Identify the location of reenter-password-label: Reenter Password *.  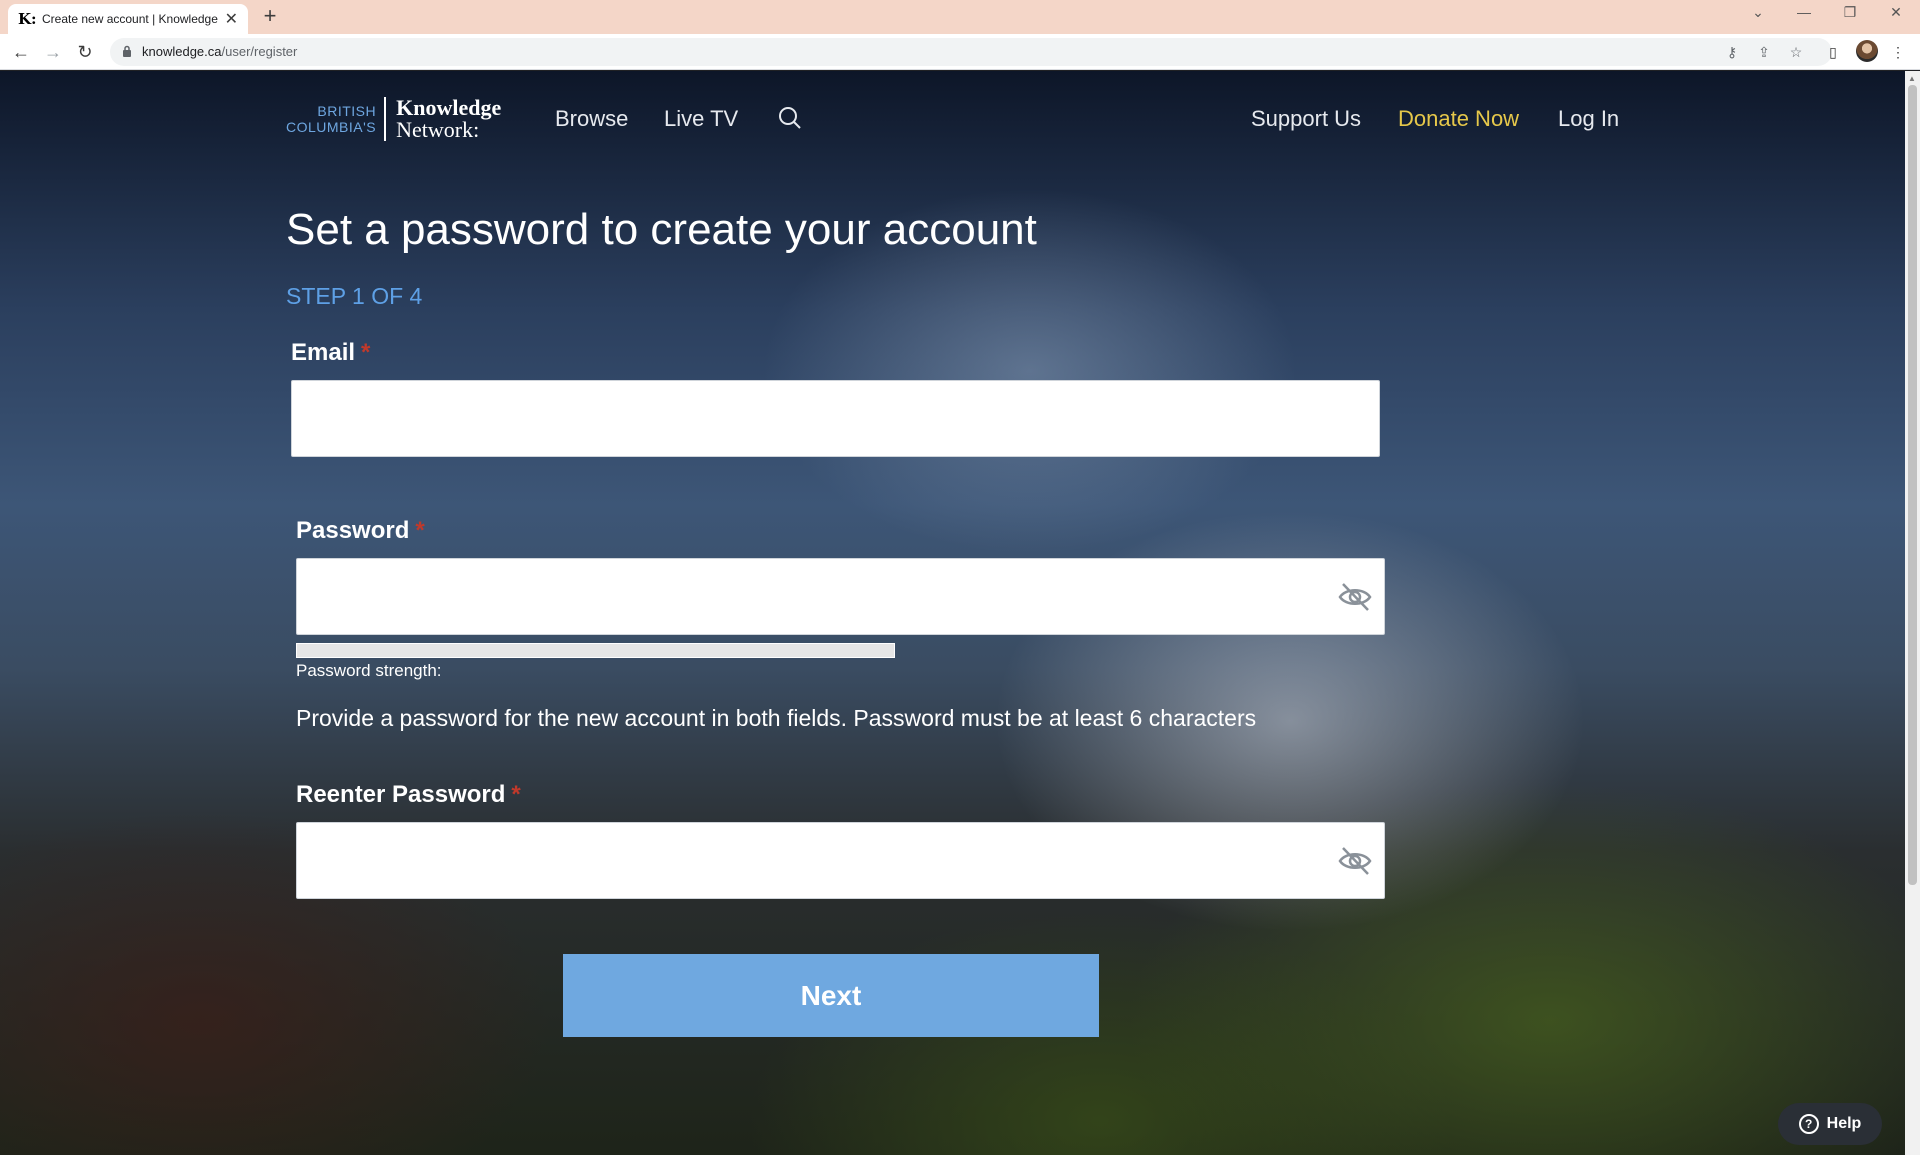
(408, 795).